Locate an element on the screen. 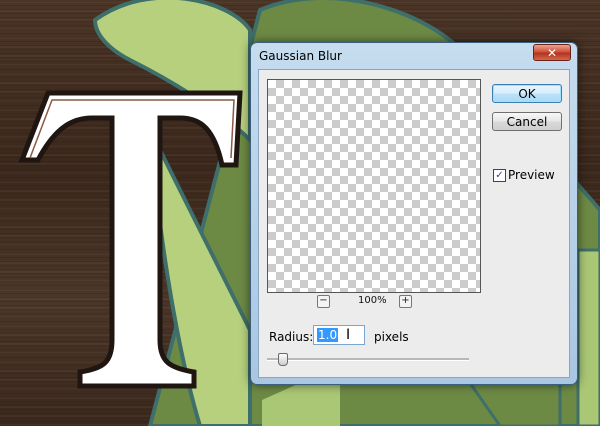 This screenshot has height=426, width=600. zoom-in-button: + is located at coordinates (405, 301).